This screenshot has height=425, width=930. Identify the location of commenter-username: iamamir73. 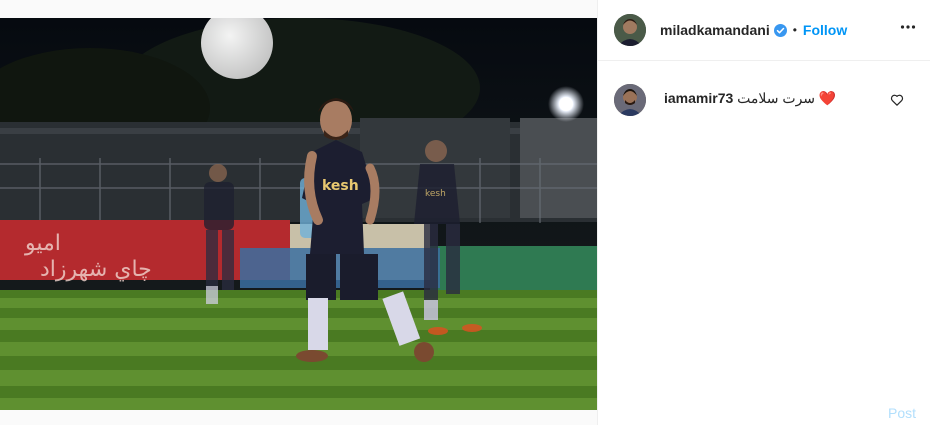
(698, 98).